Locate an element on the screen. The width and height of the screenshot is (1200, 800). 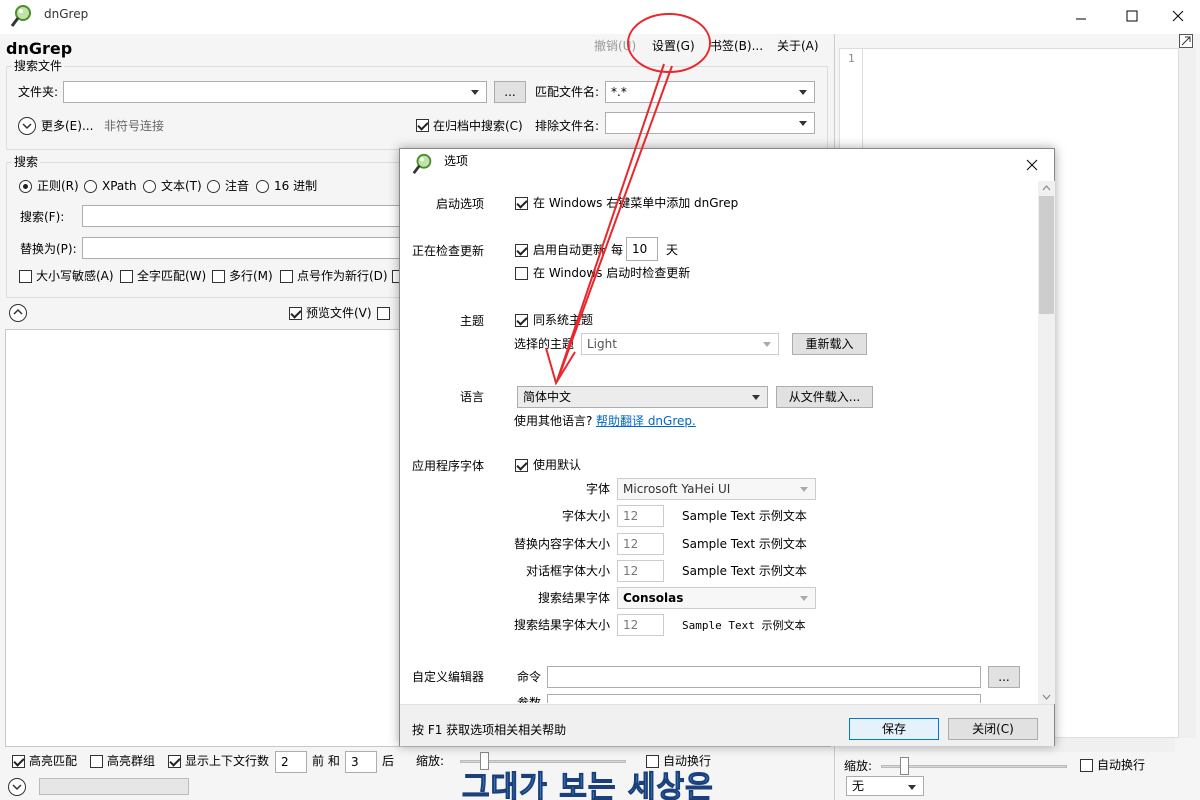
dot-as-newline-label: 点号作为新行(D) is located at coordinates (342, 276).